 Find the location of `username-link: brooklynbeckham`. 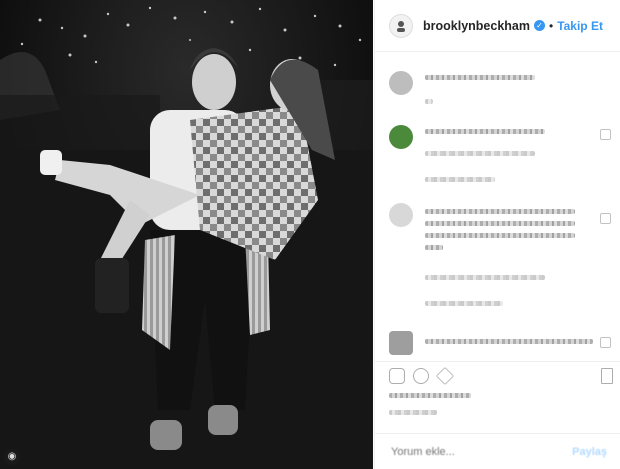

username-link: brooklynbeckham is located at coordinates (476, 26).